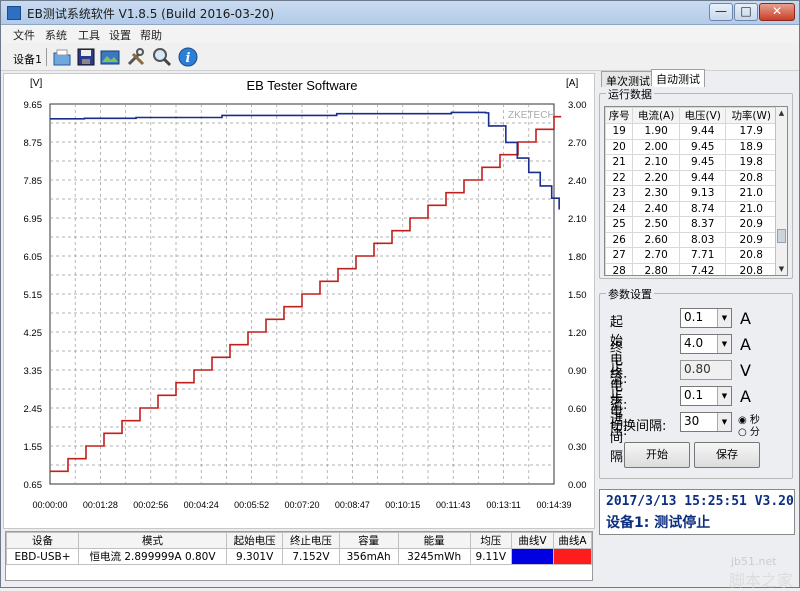 The height and width of the screenshot is (591, 800). I want to click on end-current-unit: A, so click(745, 344).